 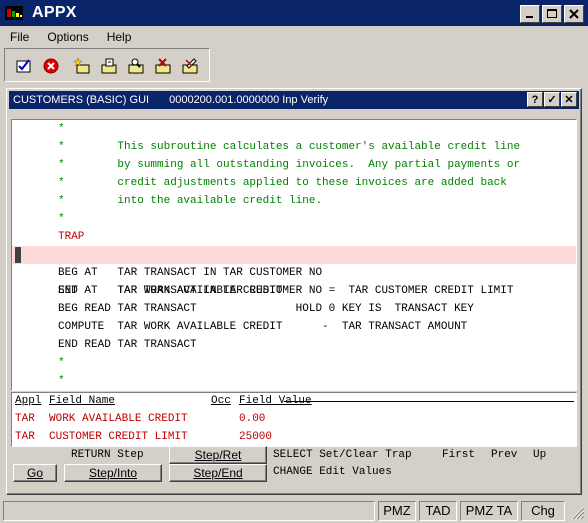 What do you see at coordinates (489, 511) in the screenshot?
I see `status-pmz-ta: PMZ TA` at bounding box center [489, 511].